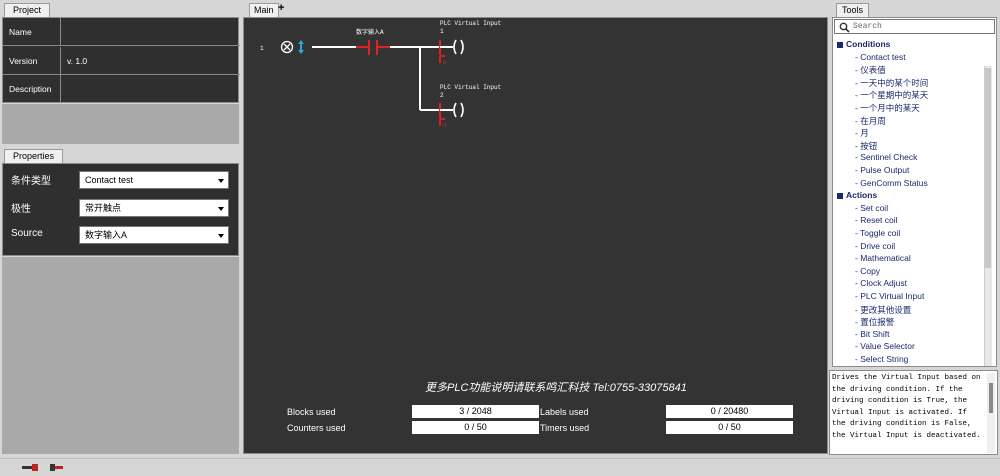 Image resolution: width=1000 pixels, height=476 pixels. I want to click on description-scrollbar-thumb, so click(991, 398).